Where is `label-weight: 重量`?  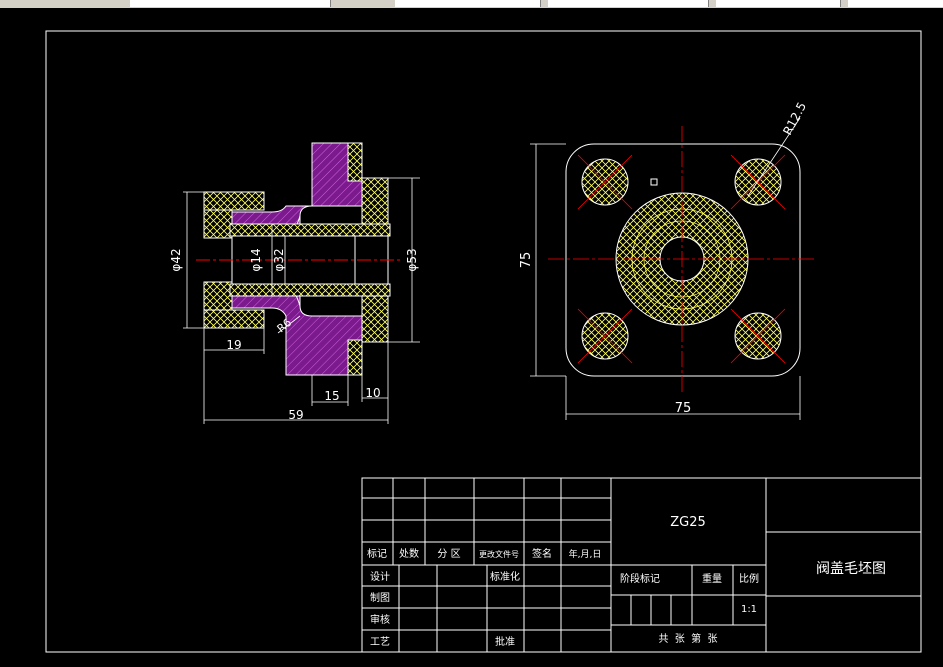
label-weight: 重量 is located at coordinates (712, 578).